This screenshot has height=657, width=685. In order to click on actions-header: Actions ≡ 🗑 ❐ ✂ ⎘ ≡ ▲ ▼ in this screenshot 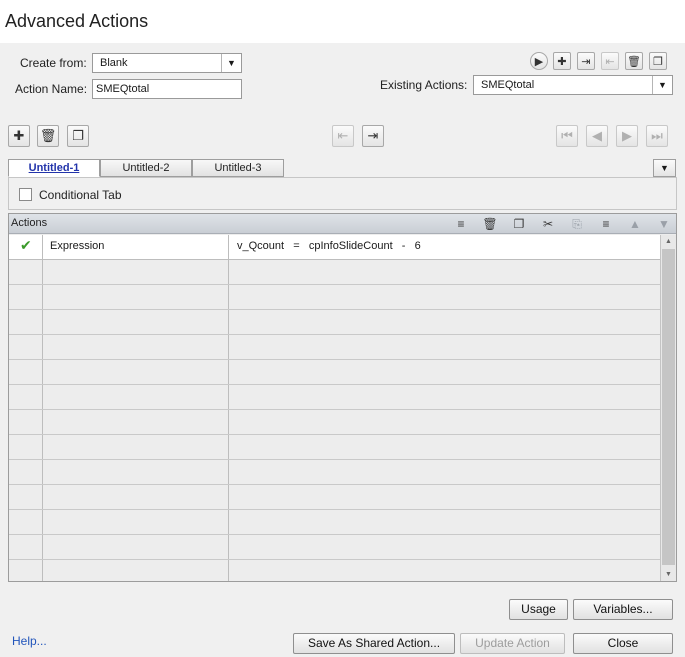, I will do `click(342, 224)`.